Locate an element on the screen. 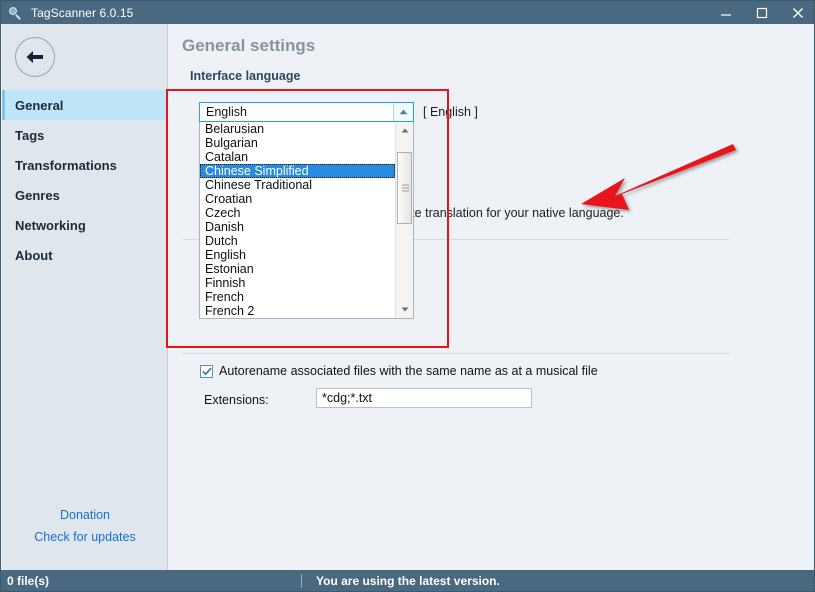  sidebar-item-transformations: Transformations is located at coordinates (85, 165).